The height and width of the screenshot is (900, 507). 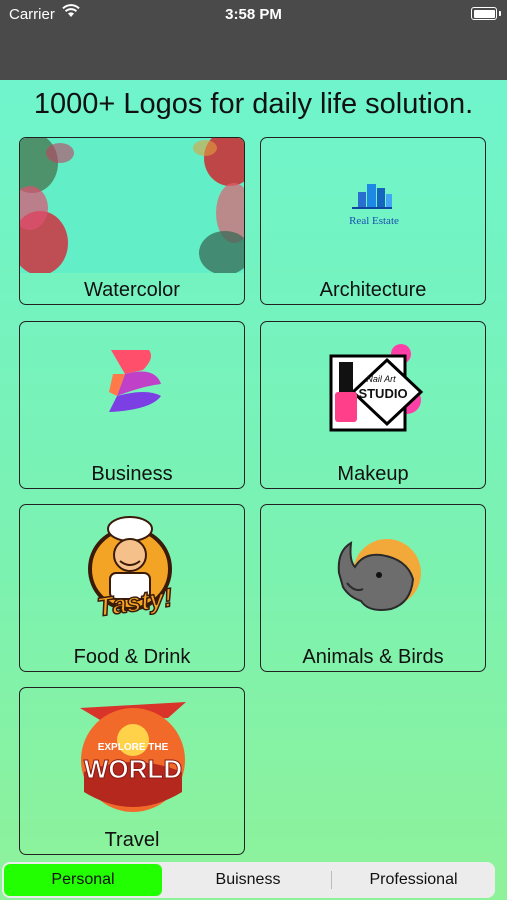 What do you see at coordinates (373, 290) in the screenshot?
I see `category-label: Architecture` at bounding box center [373, 290].